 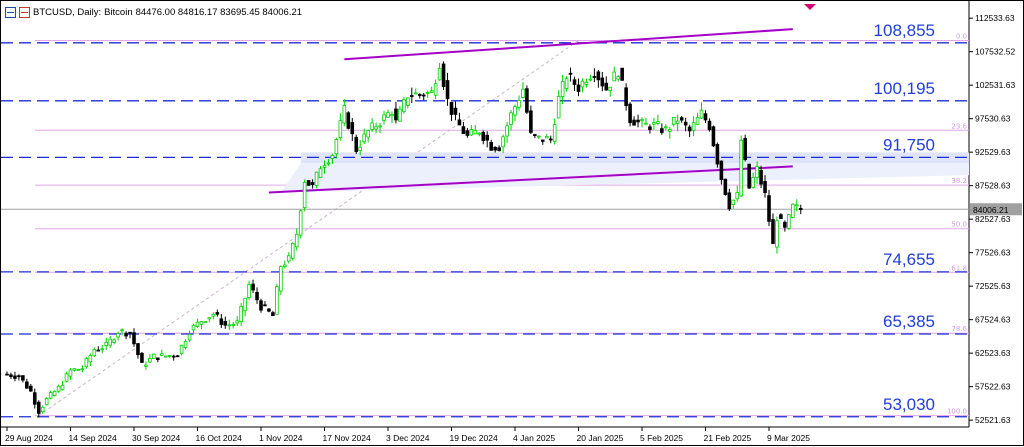 I want to click on current-price-label: 84006.21, so click(x=991, y=210).